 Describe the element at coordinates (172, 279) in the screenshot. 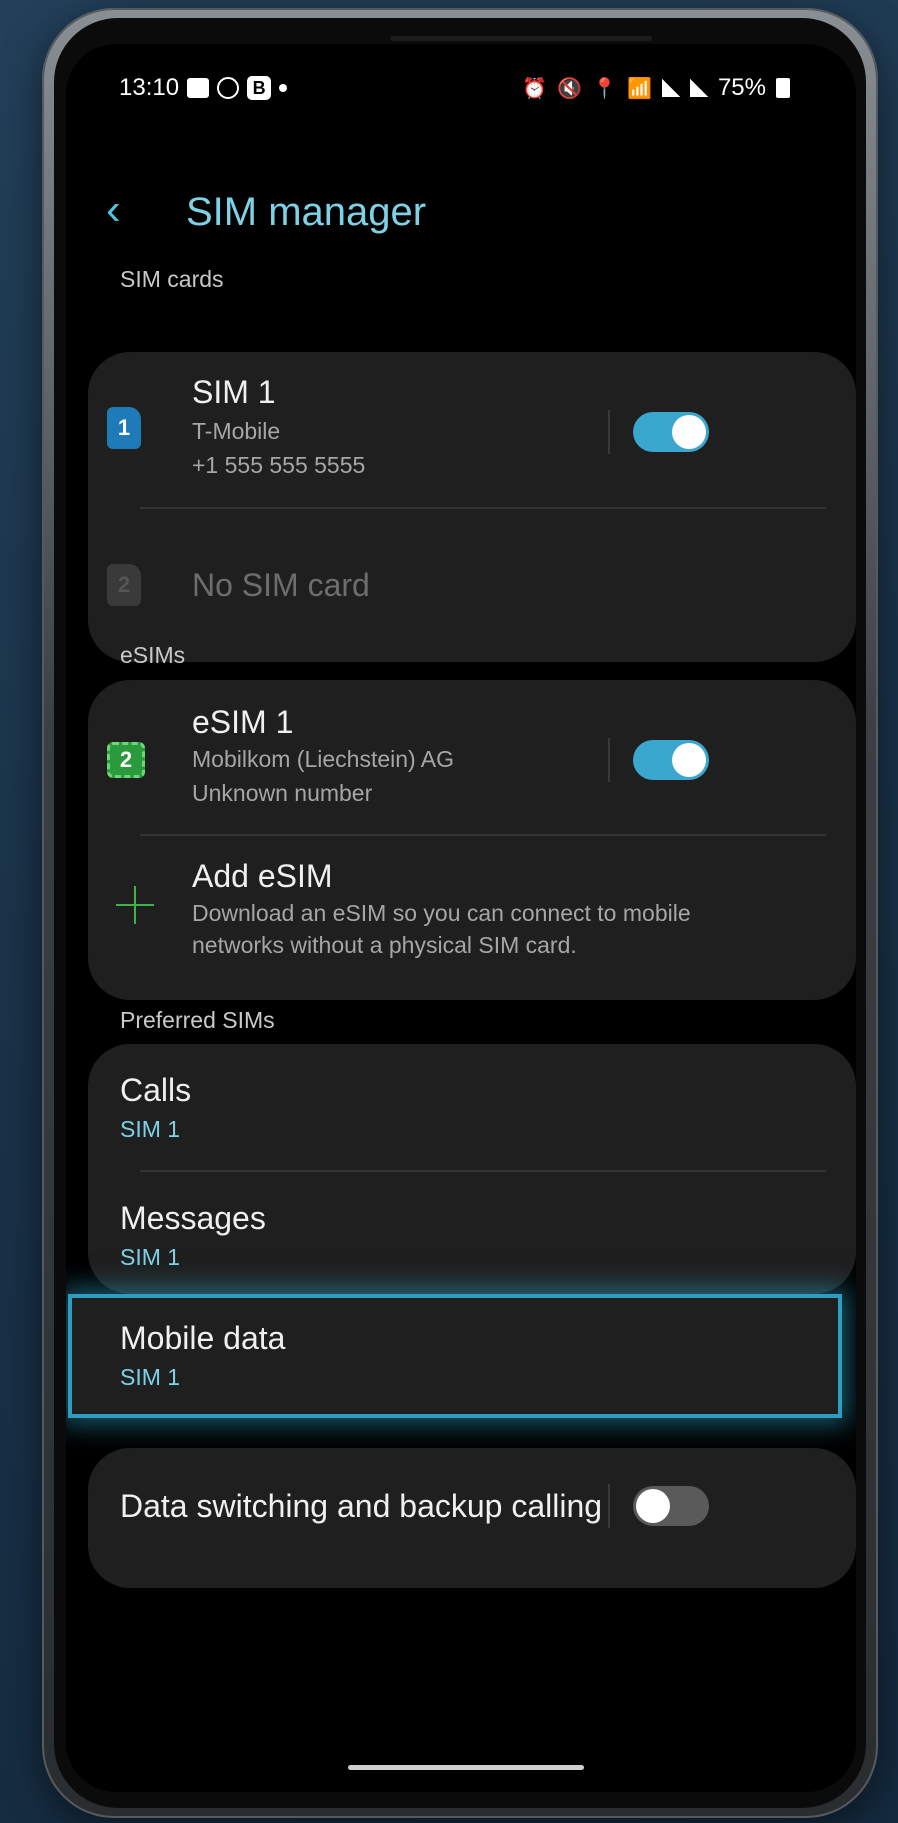

I see `section-label-sim-cards: SIM cards` at that location.